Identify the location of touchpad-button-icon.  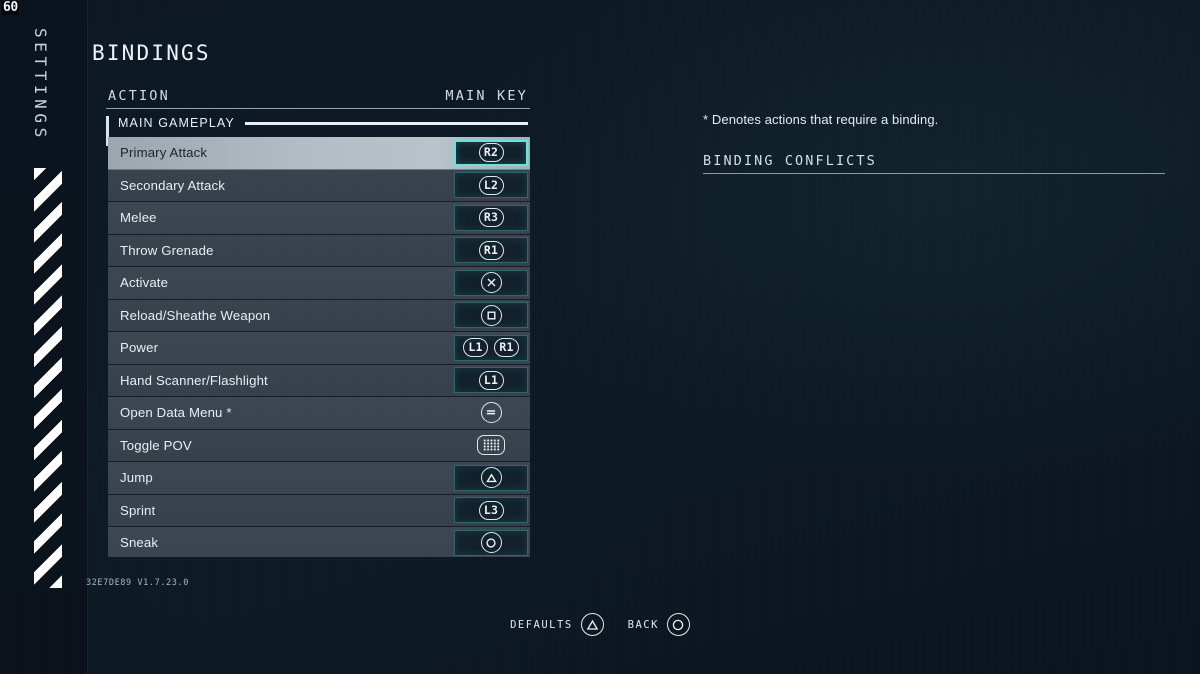
(491, 445).